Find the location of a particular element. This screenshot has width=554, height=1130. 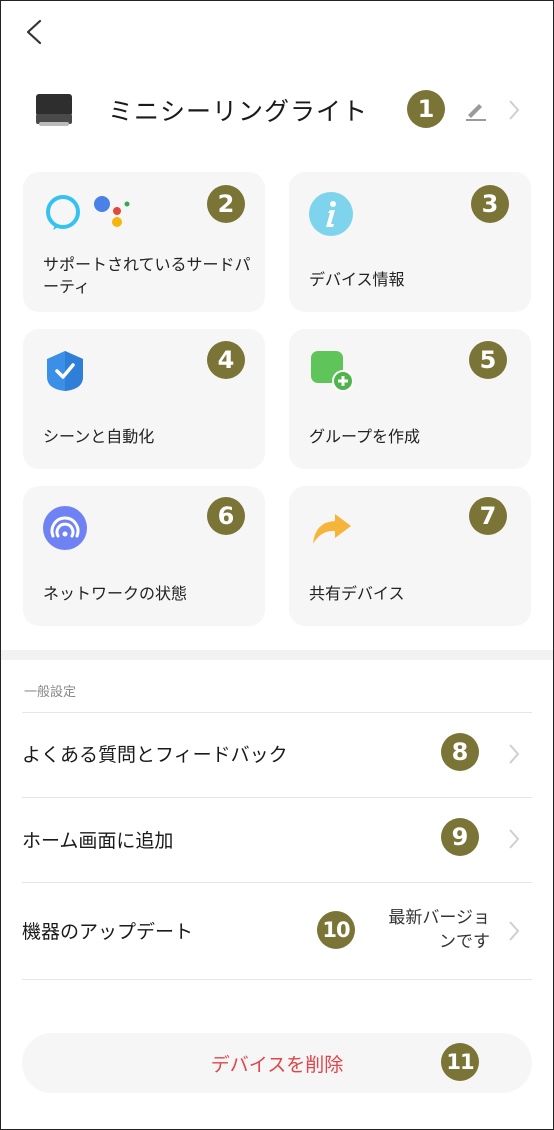

callout-badge: 9 is located at coordinates (460, 837).